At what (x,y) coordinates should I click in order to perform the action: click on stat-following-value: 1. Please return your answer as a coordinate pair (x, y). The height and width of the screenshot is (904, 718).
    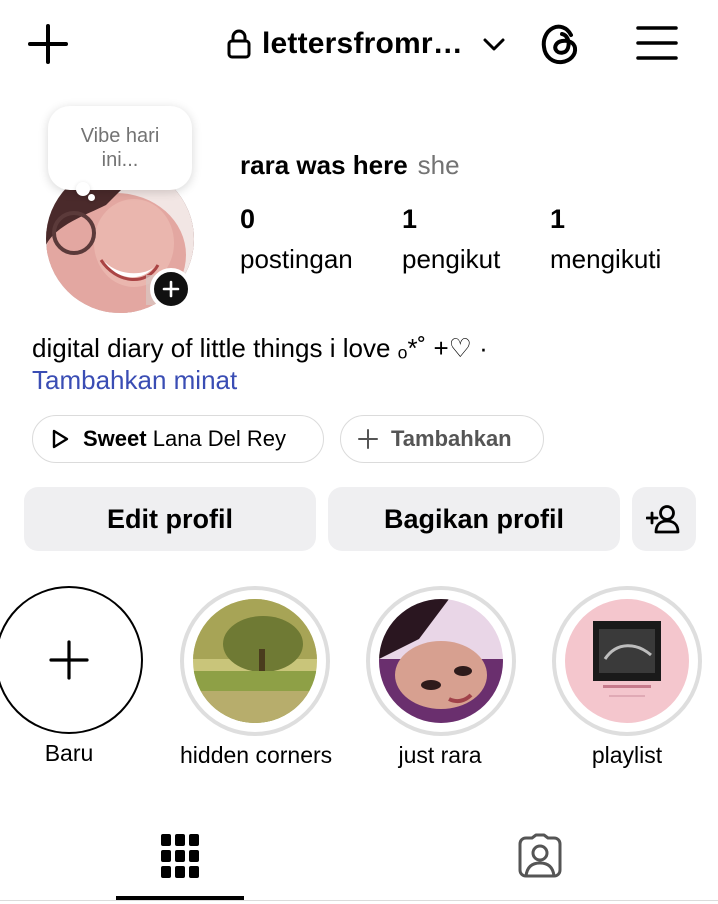
    Looking at the image, I should click on (558, 219).